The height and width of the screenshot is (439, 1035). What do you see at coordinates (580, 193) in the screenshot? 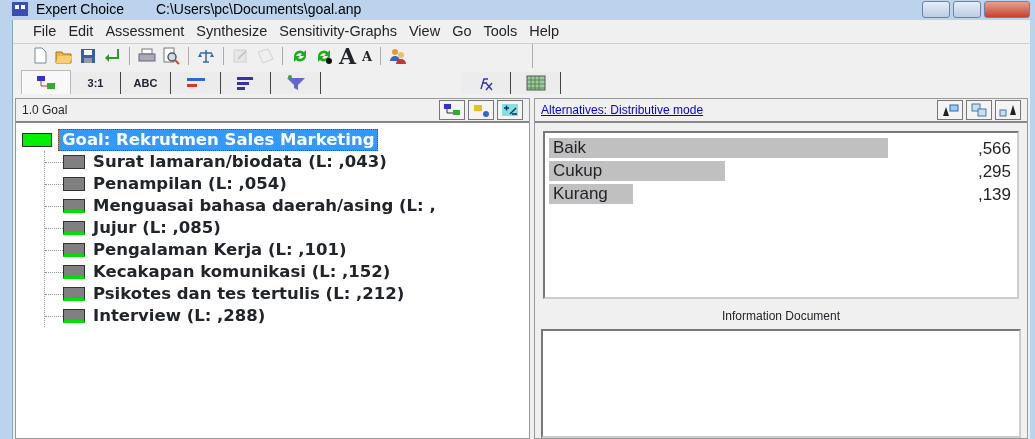
I see `alternative-name: Kurang` at bounding box center [580, 193].